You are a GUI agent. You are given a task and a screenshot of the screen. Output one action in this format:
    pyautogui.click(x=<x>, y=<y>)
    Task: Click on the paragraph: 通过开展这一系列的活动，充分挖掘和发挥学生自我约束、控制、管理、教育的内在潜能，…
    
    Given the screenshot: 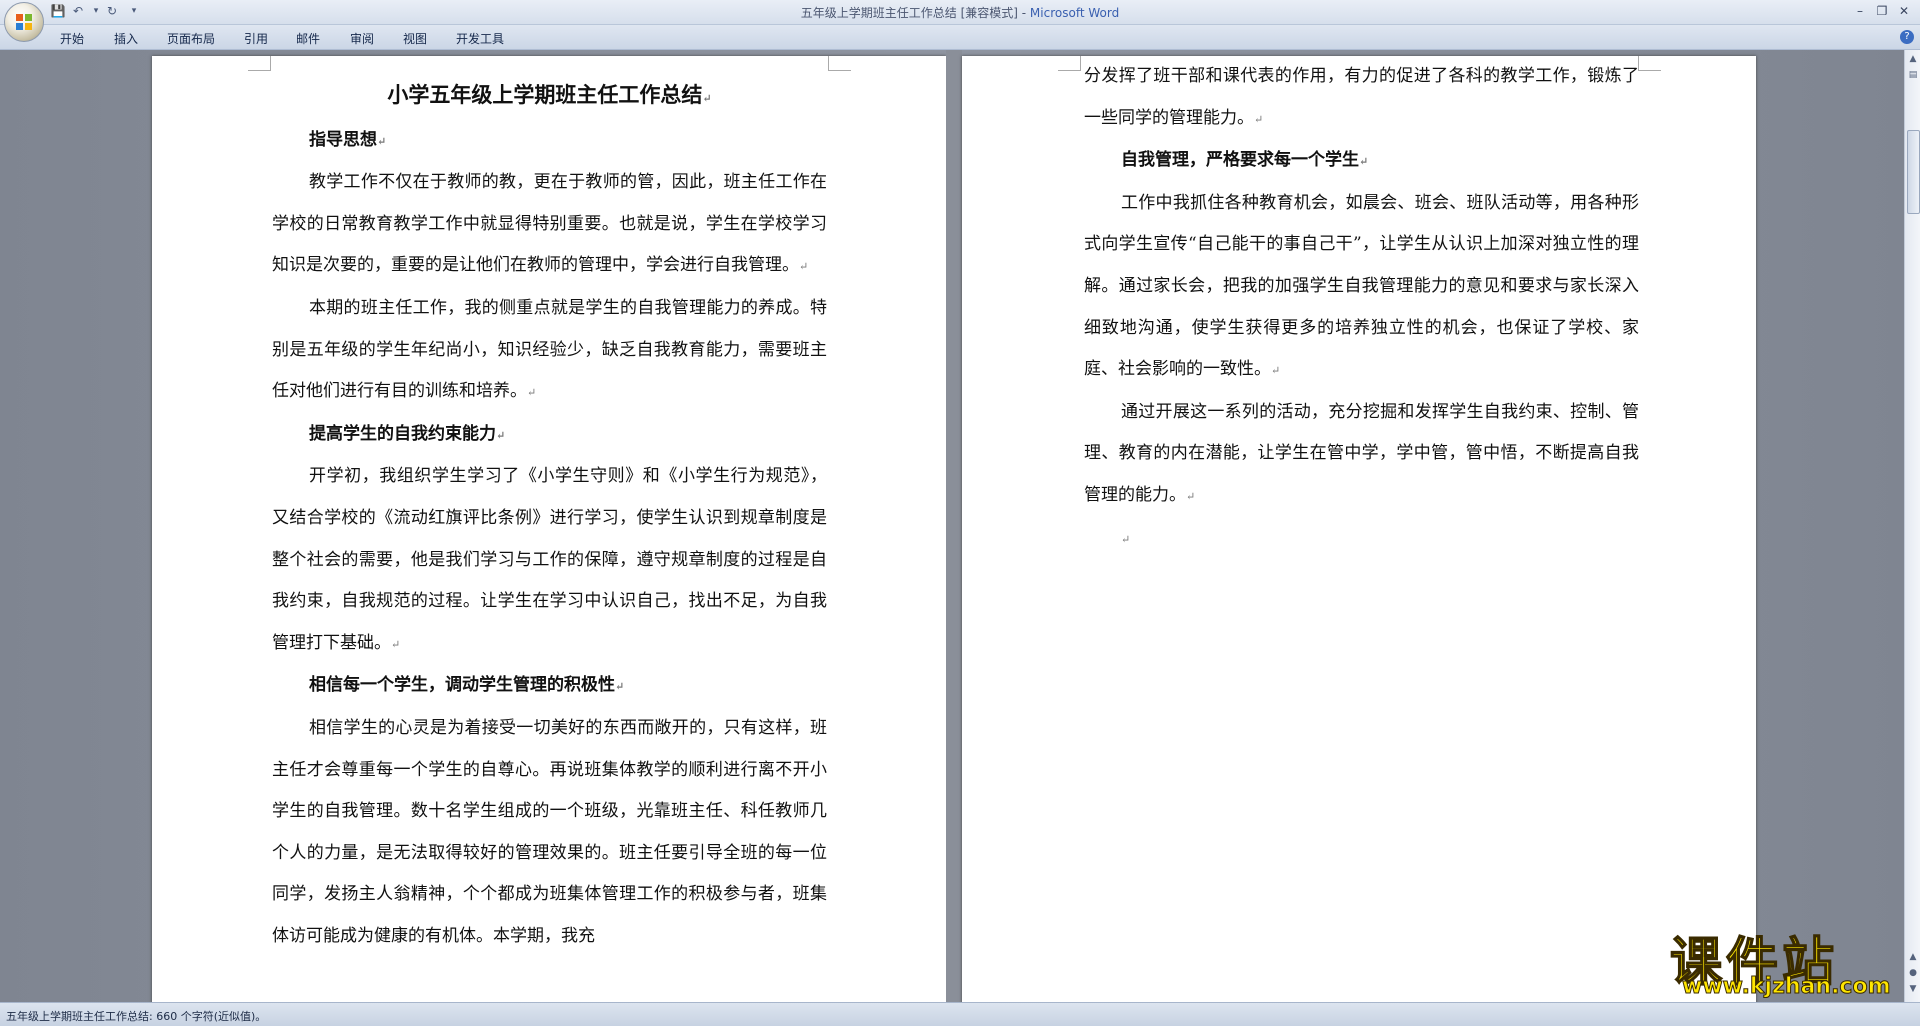 What is the action you would take?
    pyautogui.click(x=1361, y=453)
    